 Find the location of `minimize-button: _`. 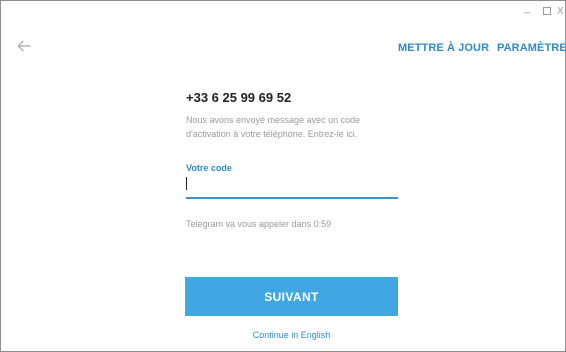

minimize-button: _ is located at coordinates (527, 10).